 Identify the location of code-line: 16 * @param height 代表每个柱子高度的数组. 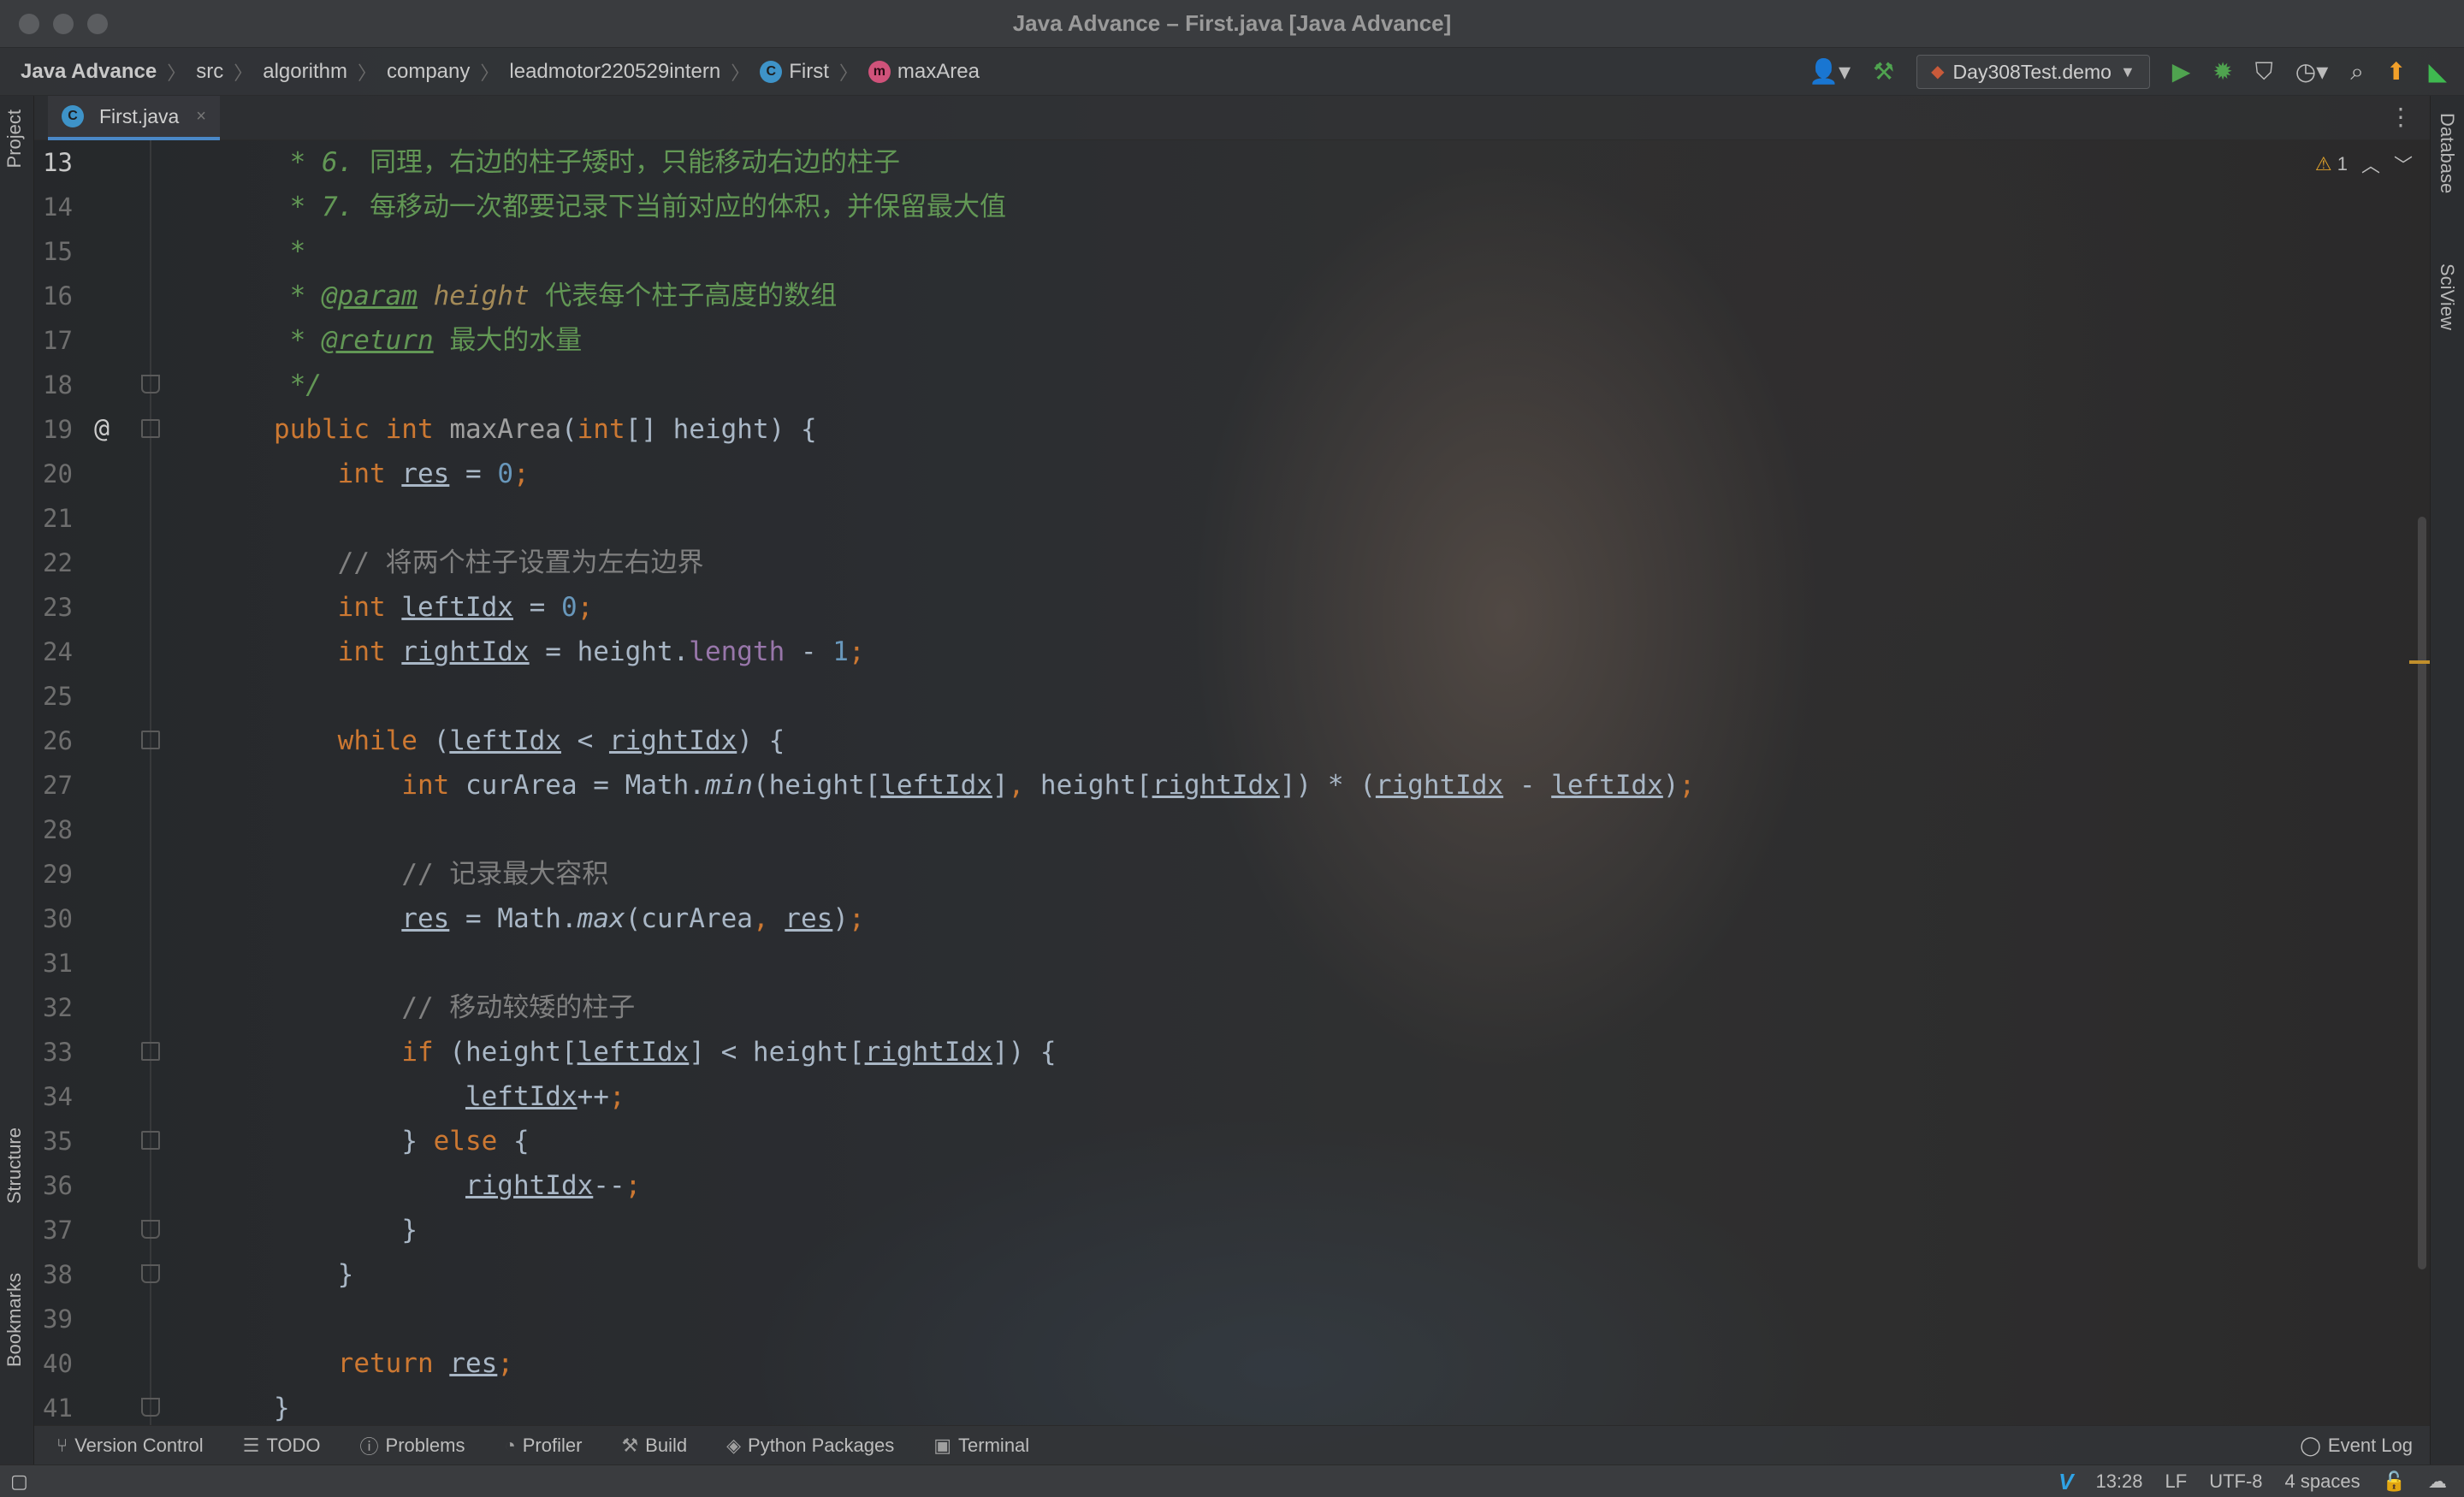
(1215, 296).